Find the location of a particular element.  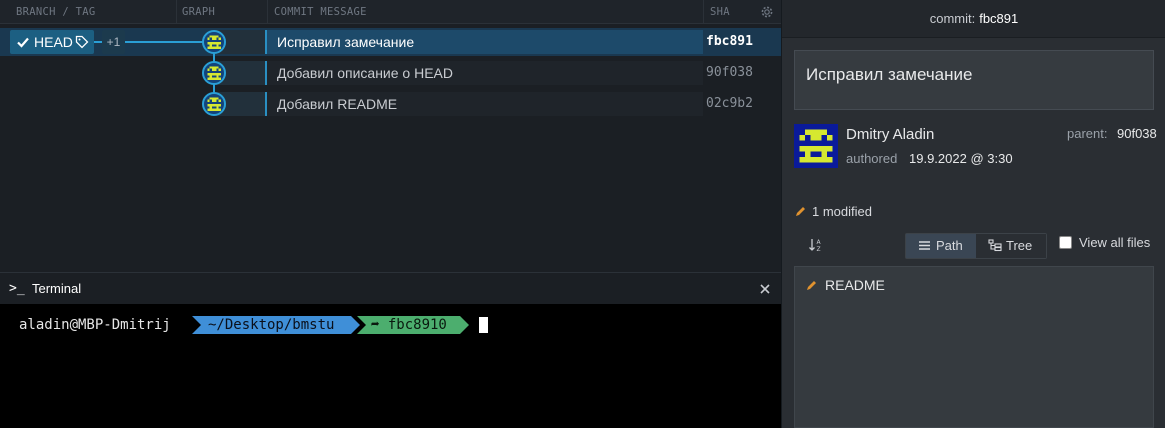

tree-view-label: Tree is located at coordinates (1019, 245).